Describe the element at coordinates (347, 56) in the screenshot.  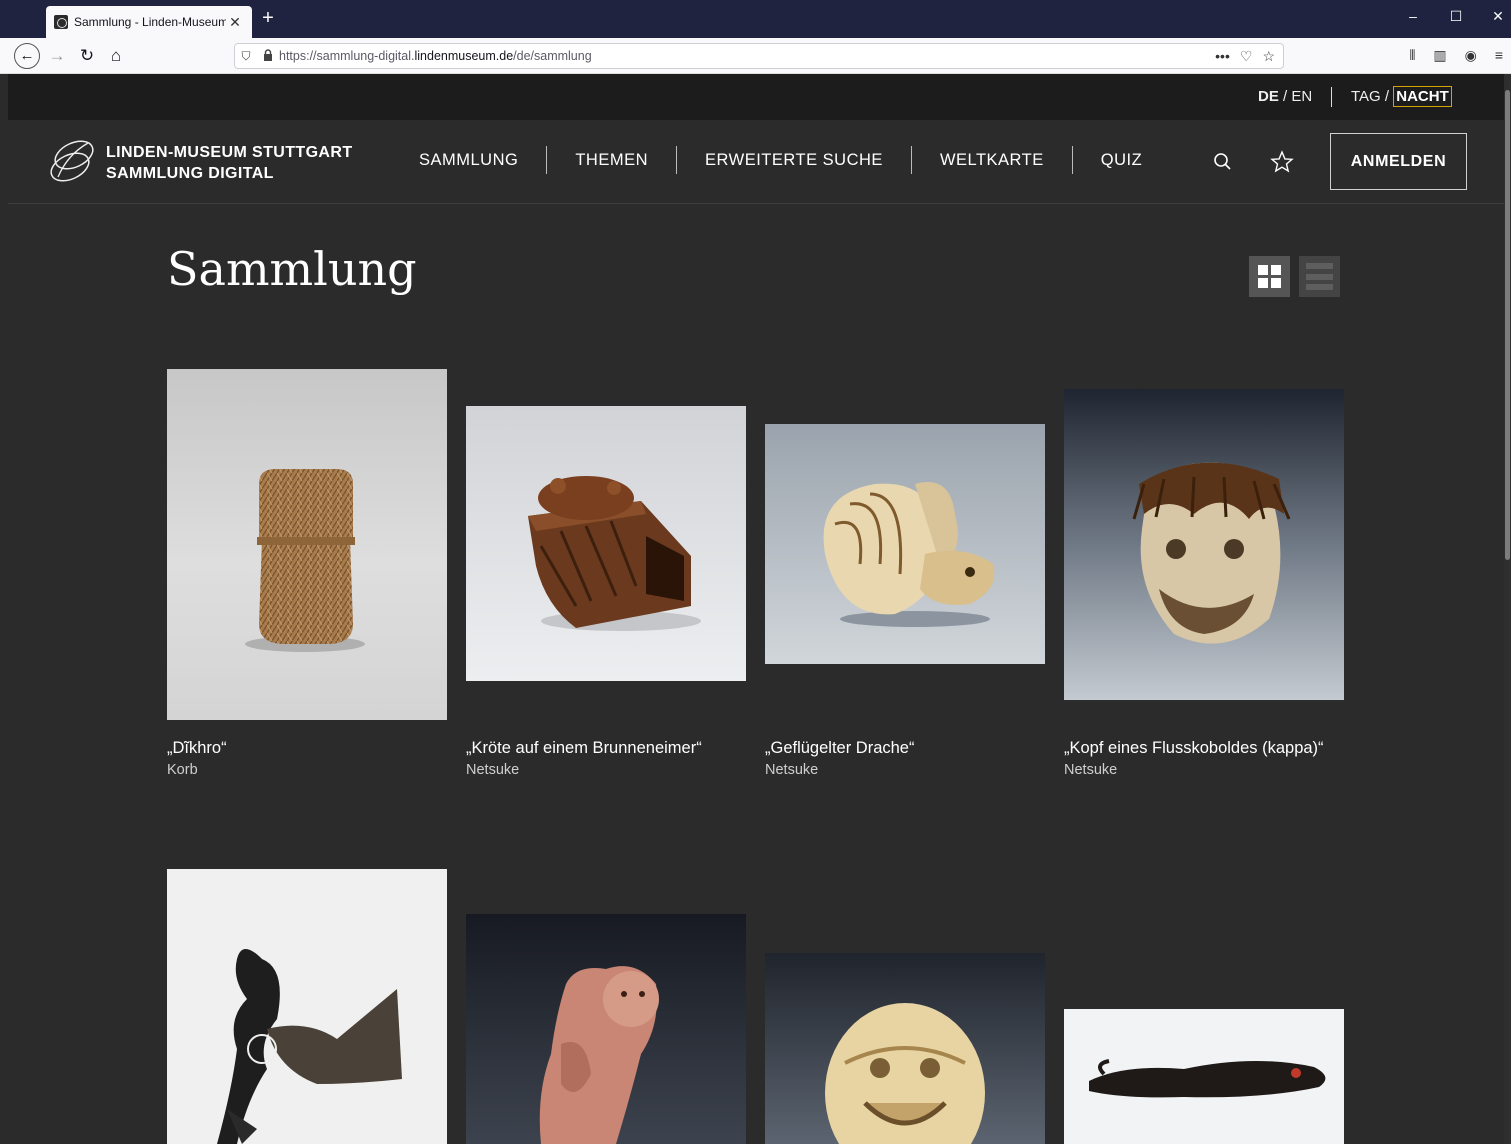
I see `url-prefix: https://sammlung-digital.` at that location.